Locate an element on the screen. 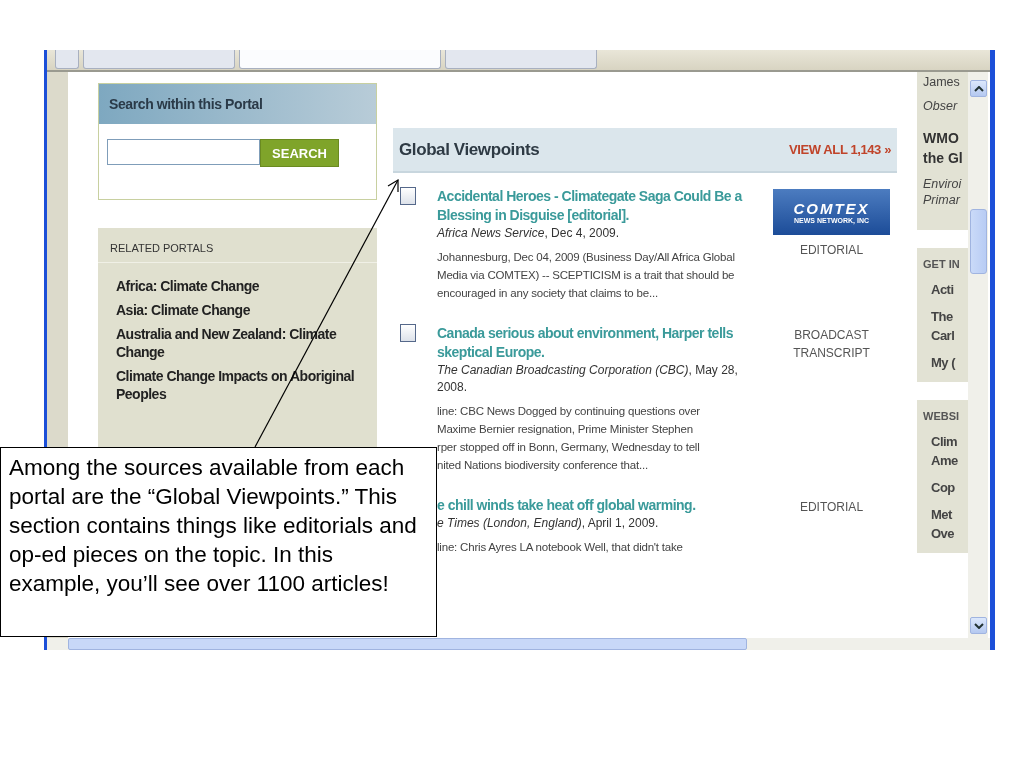  chevron-down-icon is located at coordinates (978, 625).